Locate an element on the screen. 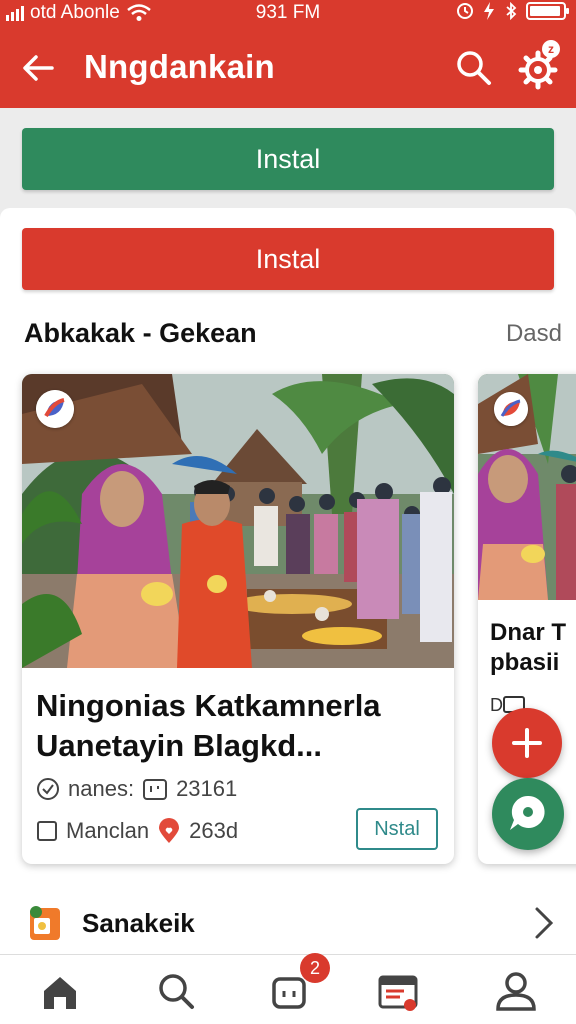 The image size is (576, 1024). meta1-label: nanes: is located at coordinates (101, 788).